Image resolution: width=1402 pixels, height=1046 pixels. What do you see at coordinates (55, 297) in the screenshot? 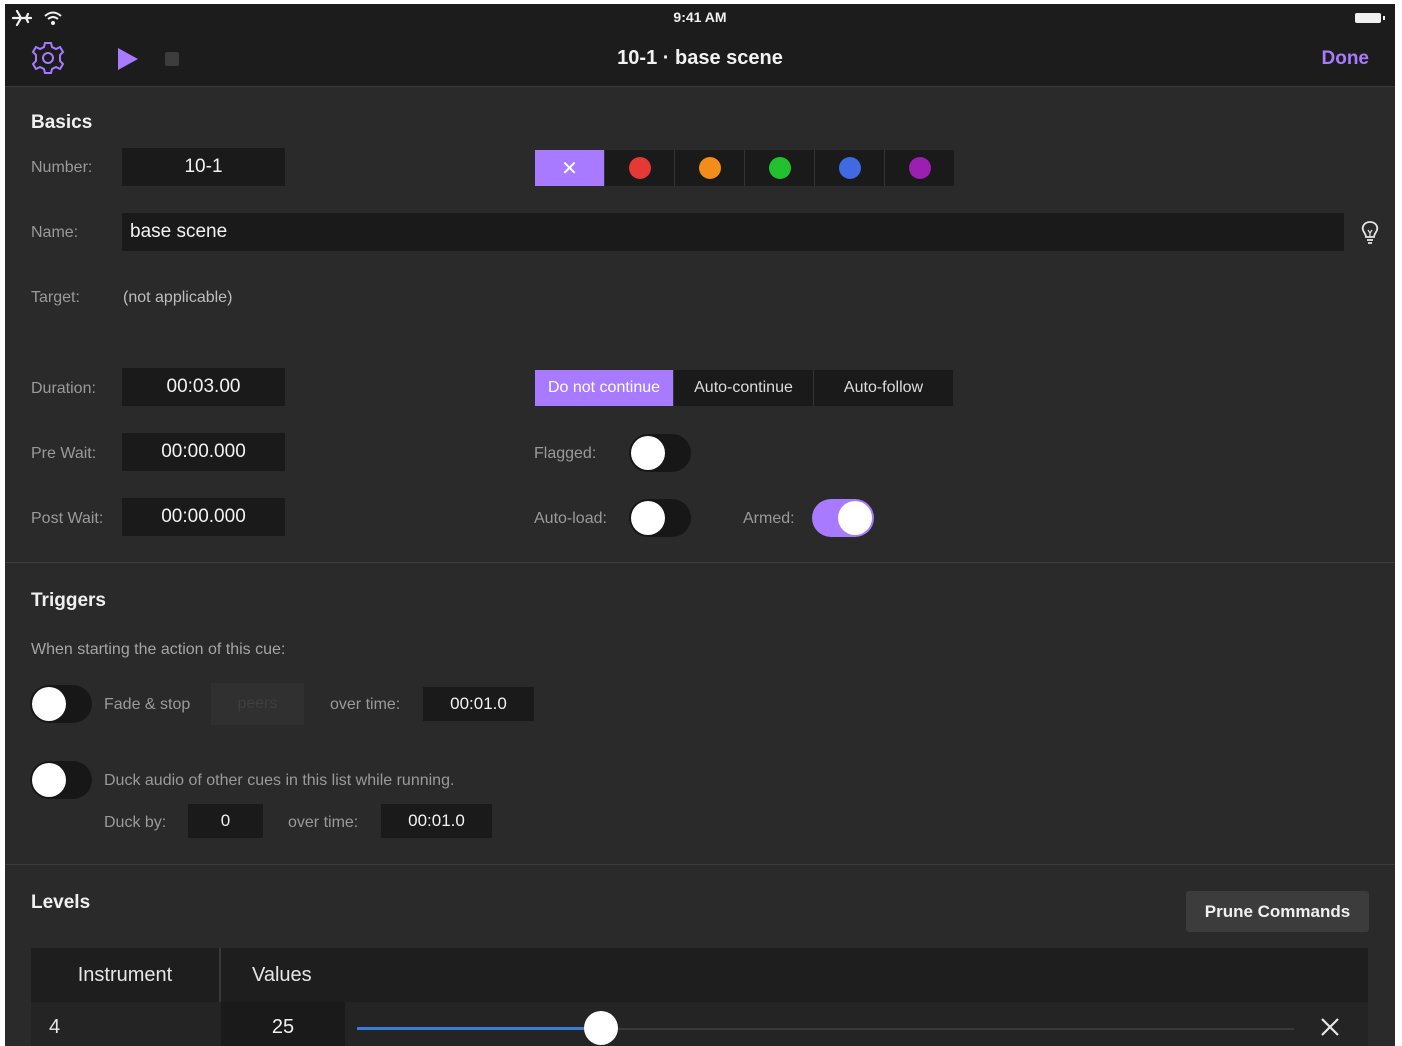
I see `target-label: Target:` at bounding box center [55, 297].